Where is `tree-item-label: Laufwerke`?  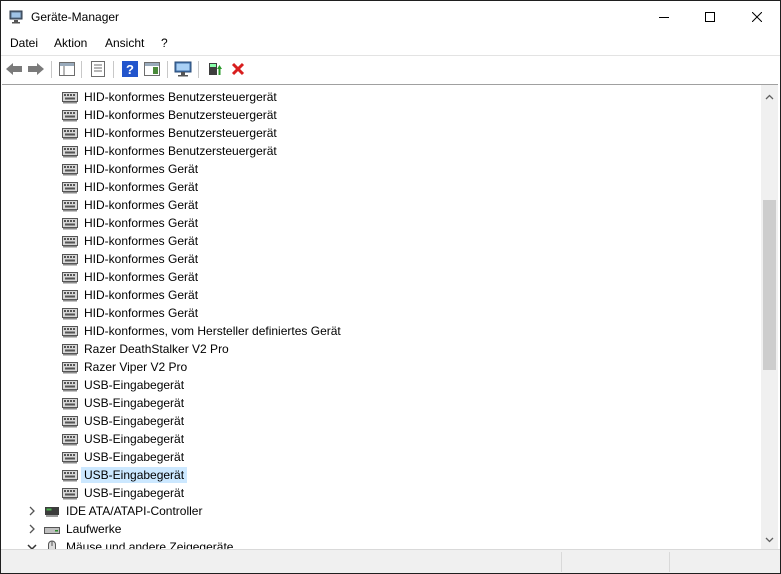
tree-item-label: Laufwerke is located at coordinates (94, 529).